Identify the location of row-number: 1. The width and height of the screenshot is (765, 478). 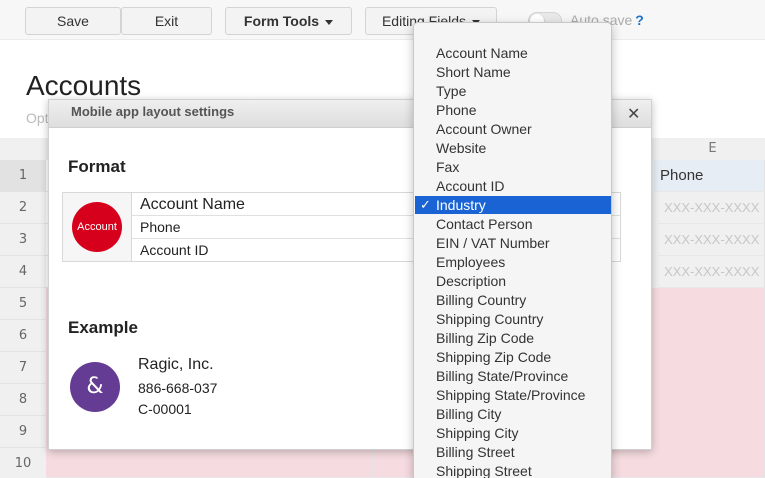
(23, 176).